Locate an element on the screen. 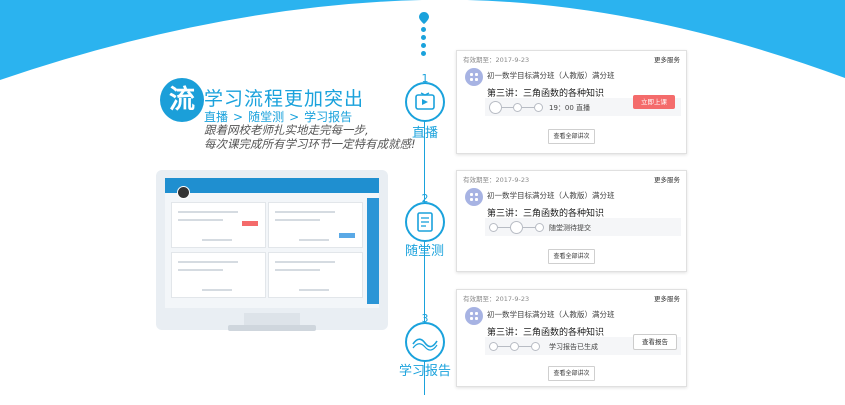  quiz-sheet-icon is located at coordinates (425, 222).